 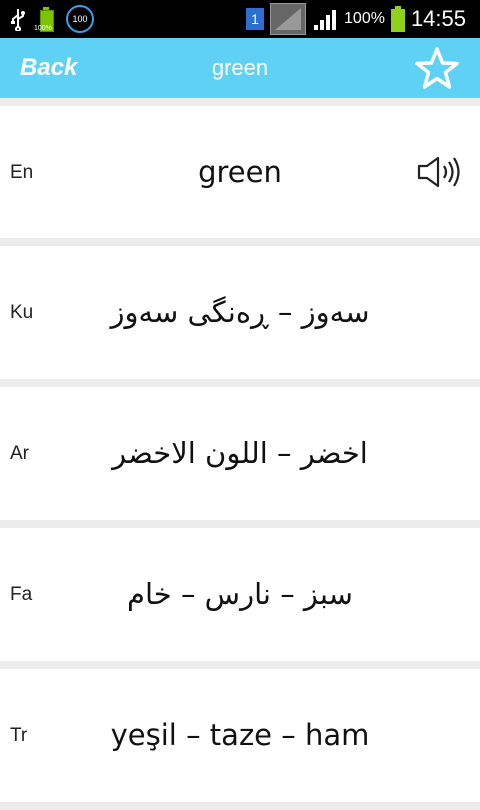 I want to click on language-code: Tr, so click(x=19, y=735).